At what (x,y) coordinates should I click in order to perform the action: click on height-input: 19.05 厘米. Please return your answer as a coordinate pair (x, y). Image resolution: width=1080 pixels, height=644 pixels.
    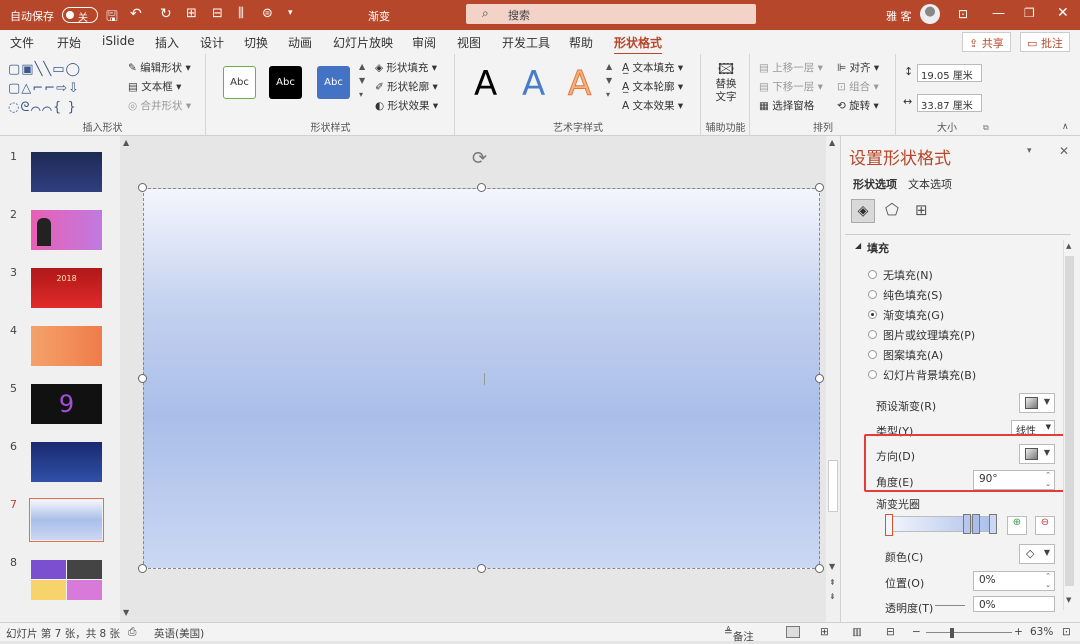
    Looking at the image, I should click on (949, 73).